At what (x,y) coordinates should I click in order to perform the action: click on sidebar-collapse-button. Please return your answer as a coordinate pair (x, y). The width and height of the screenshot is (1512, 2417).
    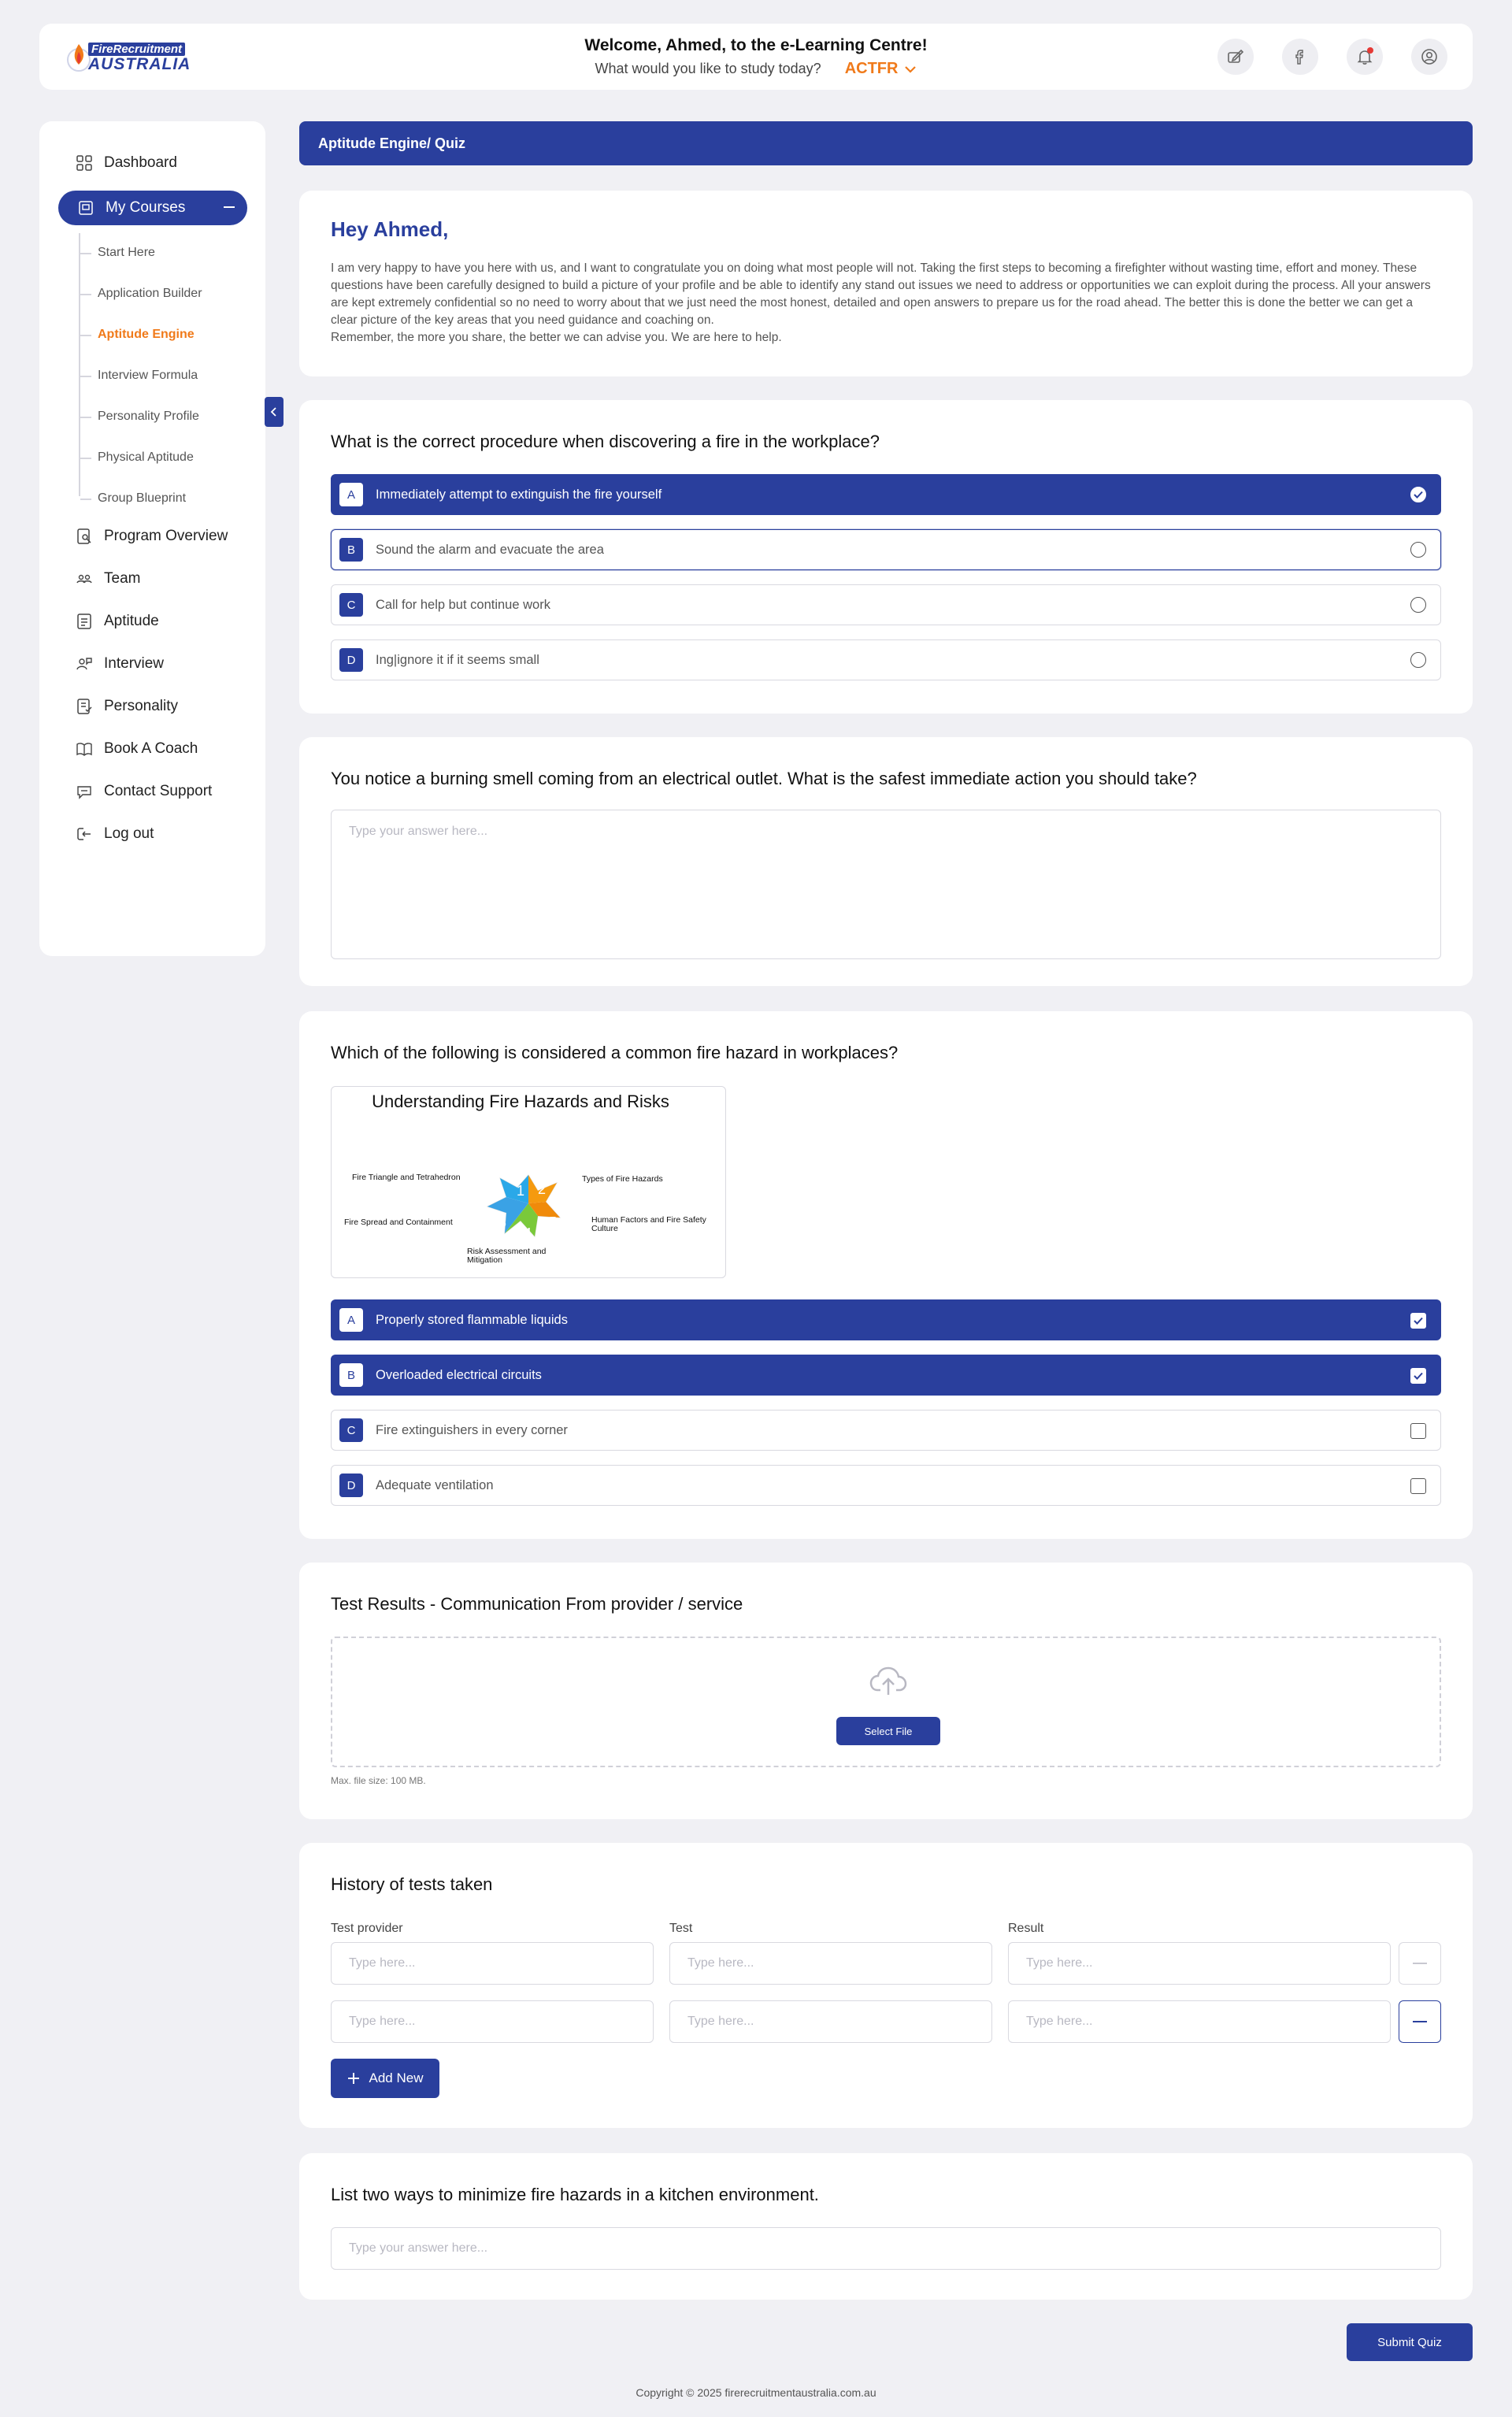
    Looking at the image, I should click on (274, 412).